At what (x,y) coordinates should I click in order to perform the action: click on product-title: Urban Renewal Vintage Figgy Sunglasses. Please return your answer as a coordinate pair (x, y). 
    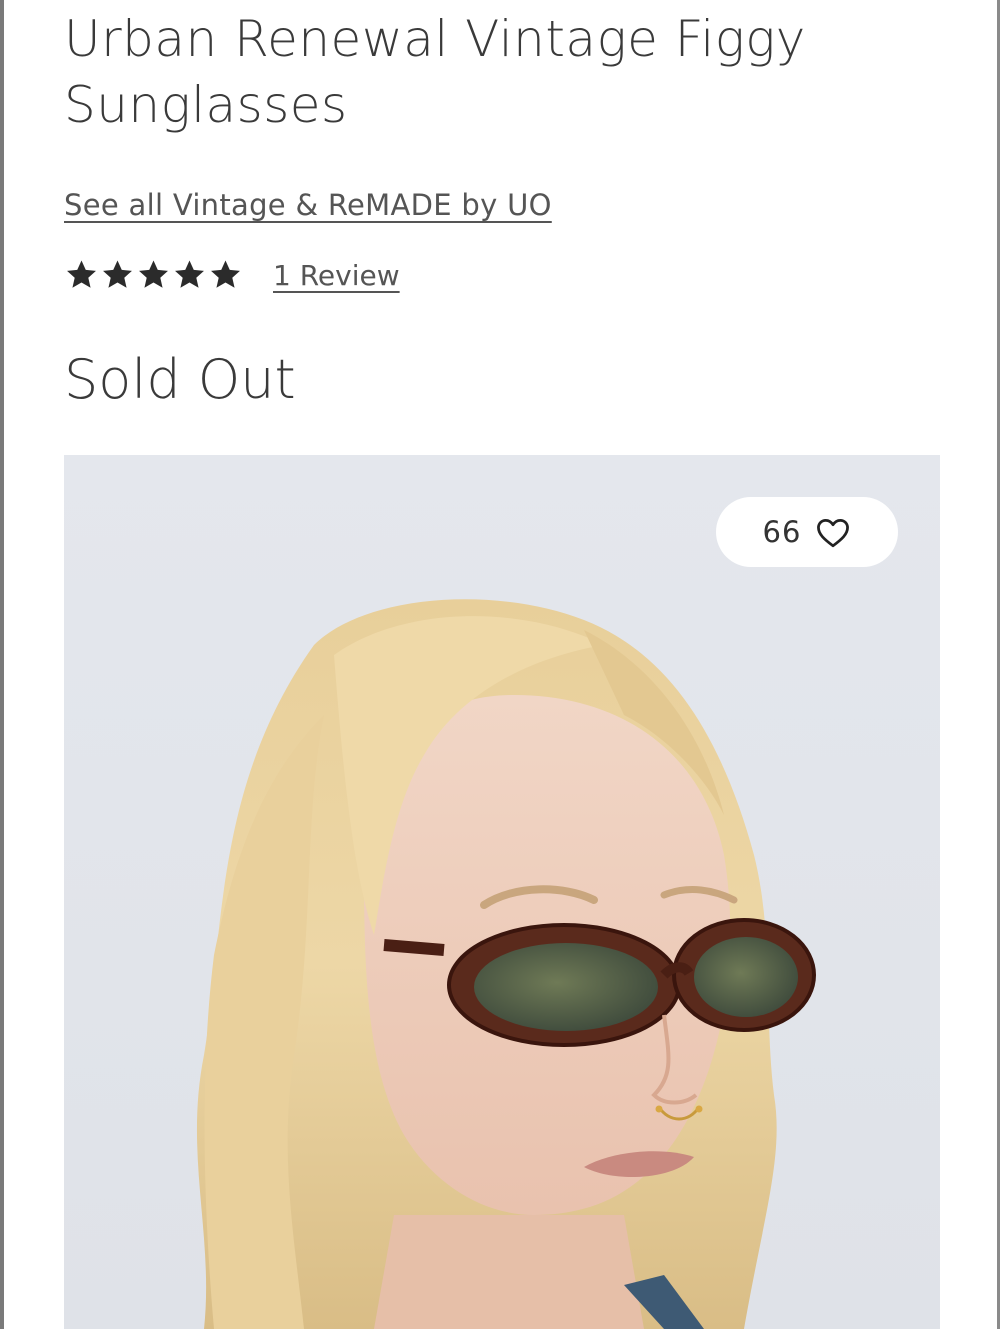
    Looking at the image, I should click on (435, 72).